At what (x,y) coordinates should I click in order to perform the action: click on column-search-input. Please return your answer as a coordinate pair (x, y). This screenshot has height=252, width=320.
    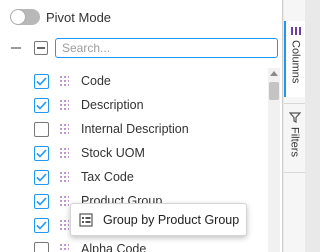
    Looking at the image, I should click on (166, 48).